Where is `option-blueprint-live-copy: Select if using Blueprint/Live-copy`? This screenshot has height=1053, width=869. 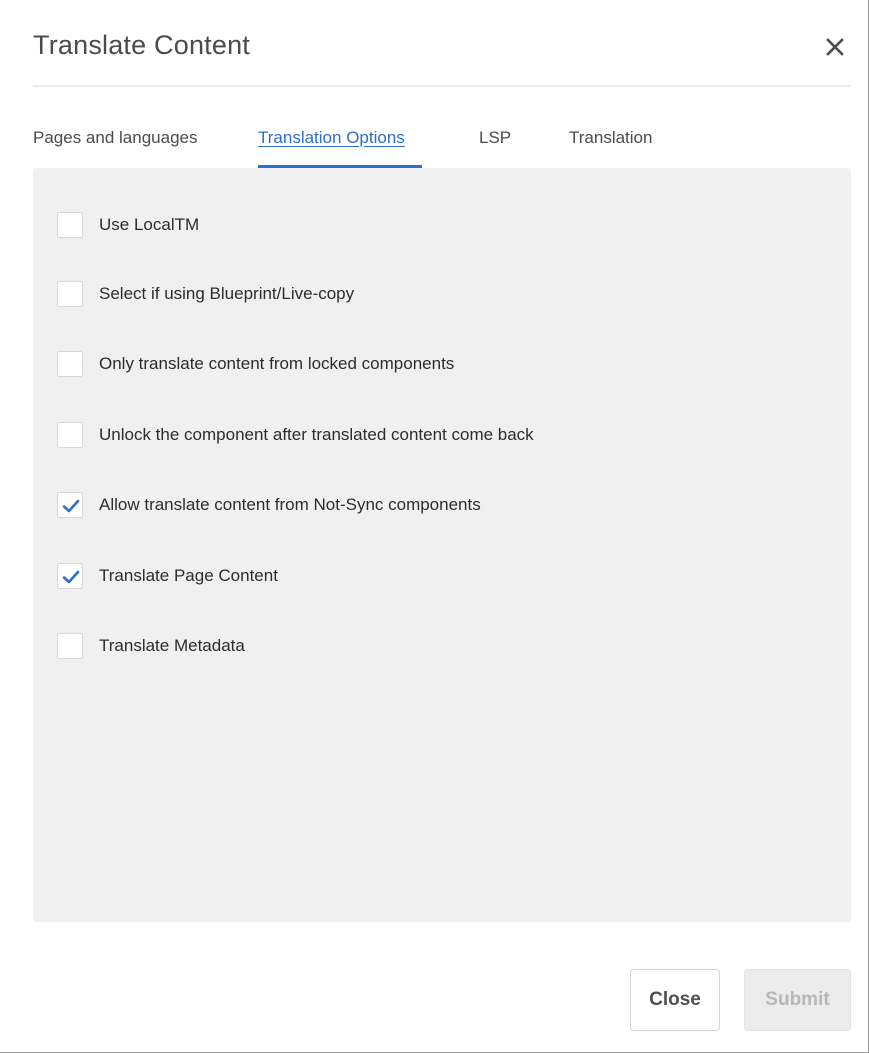
option-blueprint-live-copy: Select if using Blueprint/Live-copy is located at coordinates (205, 294).